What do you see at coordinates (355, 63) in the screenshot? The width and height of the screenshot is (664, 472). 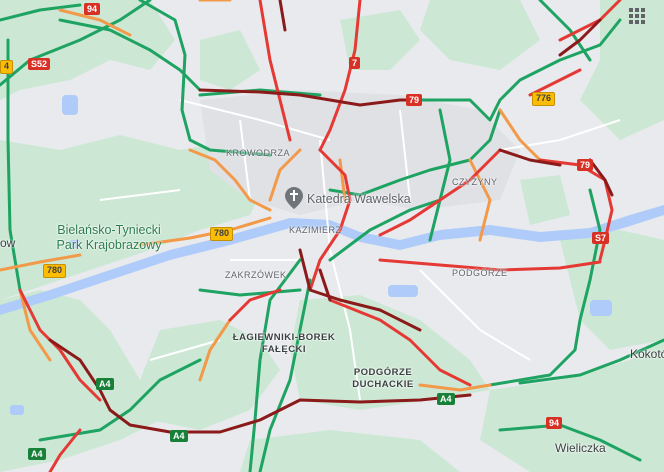 I see `road-shield-7: 7` at bounding box center [355, 63].